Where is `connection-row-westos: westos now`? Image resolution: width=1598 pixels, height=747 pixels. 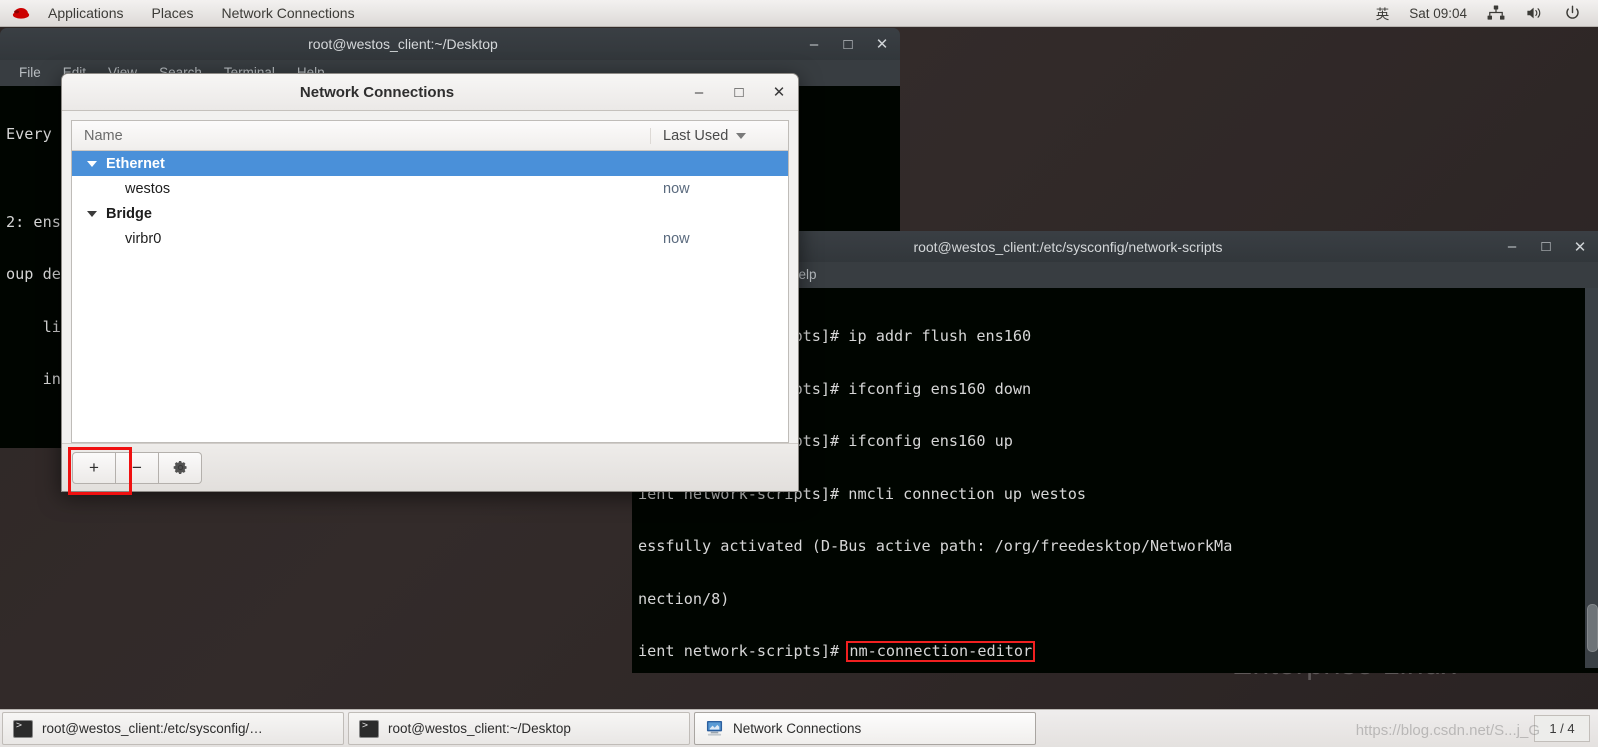
connection-row-westos: westos now is located at coordinates (430, 188).